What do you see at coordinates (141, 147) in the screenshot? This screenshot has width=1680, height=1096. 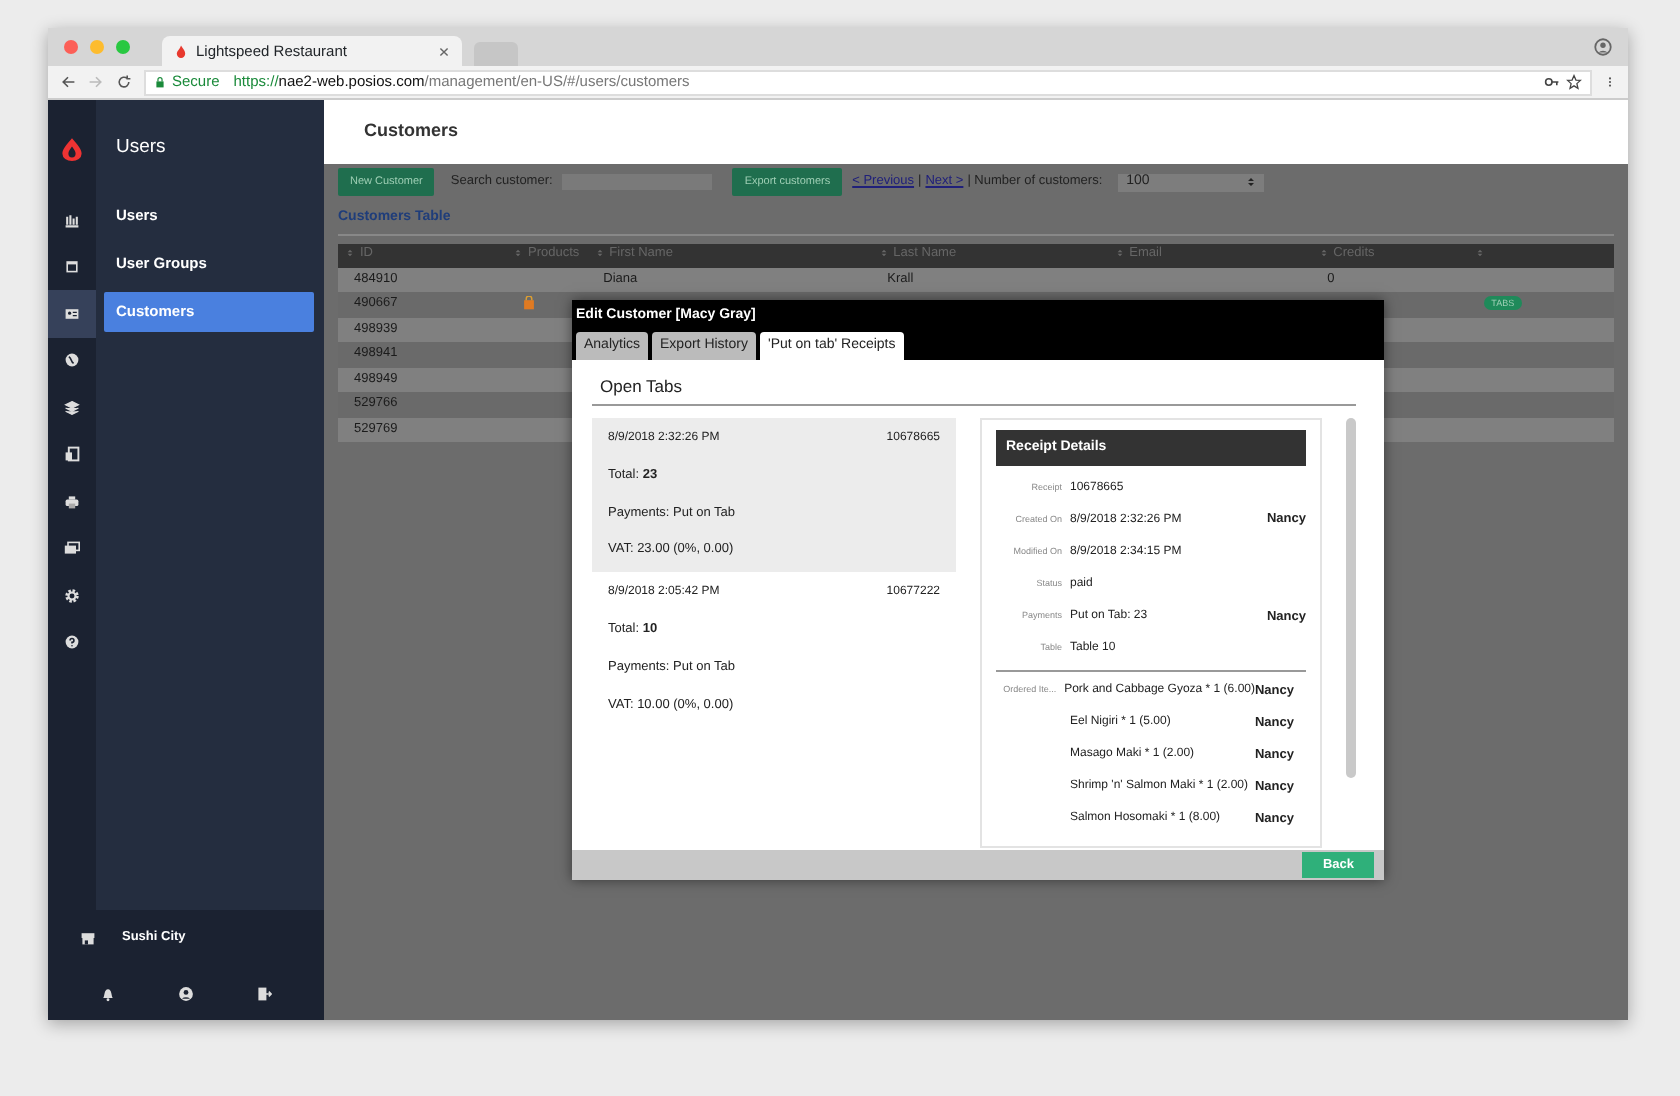 I see `sidebar-title: Users` at bounding box center [141, 147].